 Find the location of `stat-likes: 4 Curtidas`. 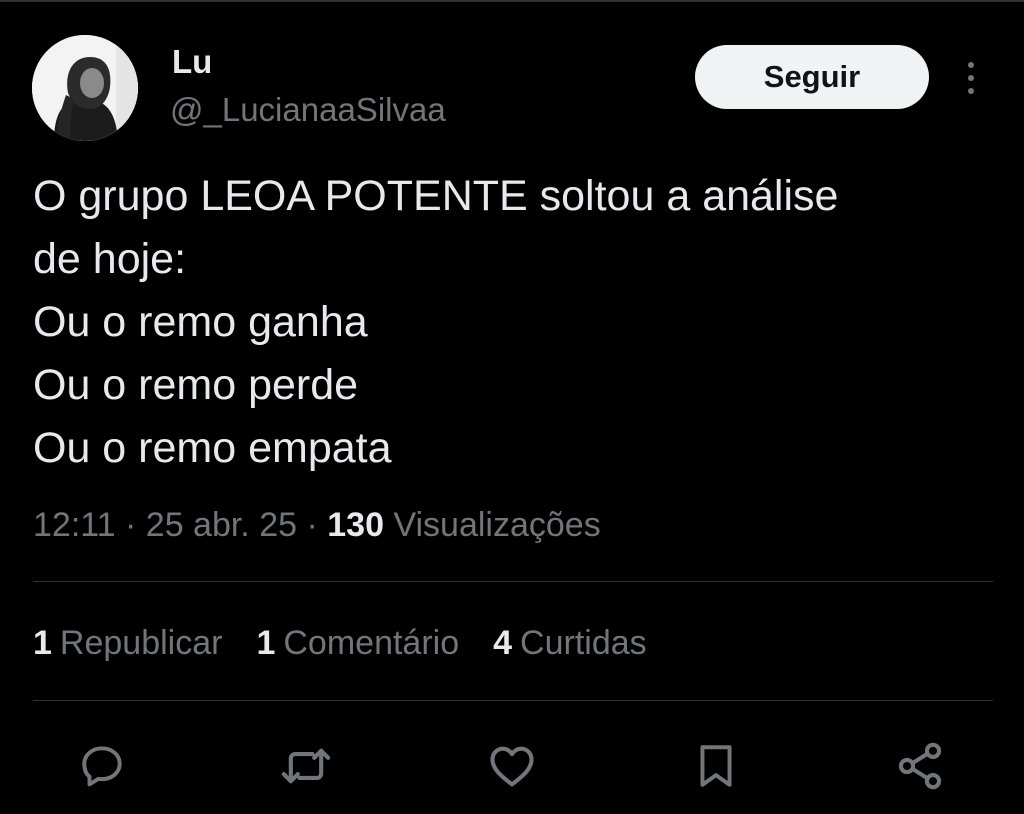

stat-likes: 4 Curtidas is located at coordinates (570, 643).